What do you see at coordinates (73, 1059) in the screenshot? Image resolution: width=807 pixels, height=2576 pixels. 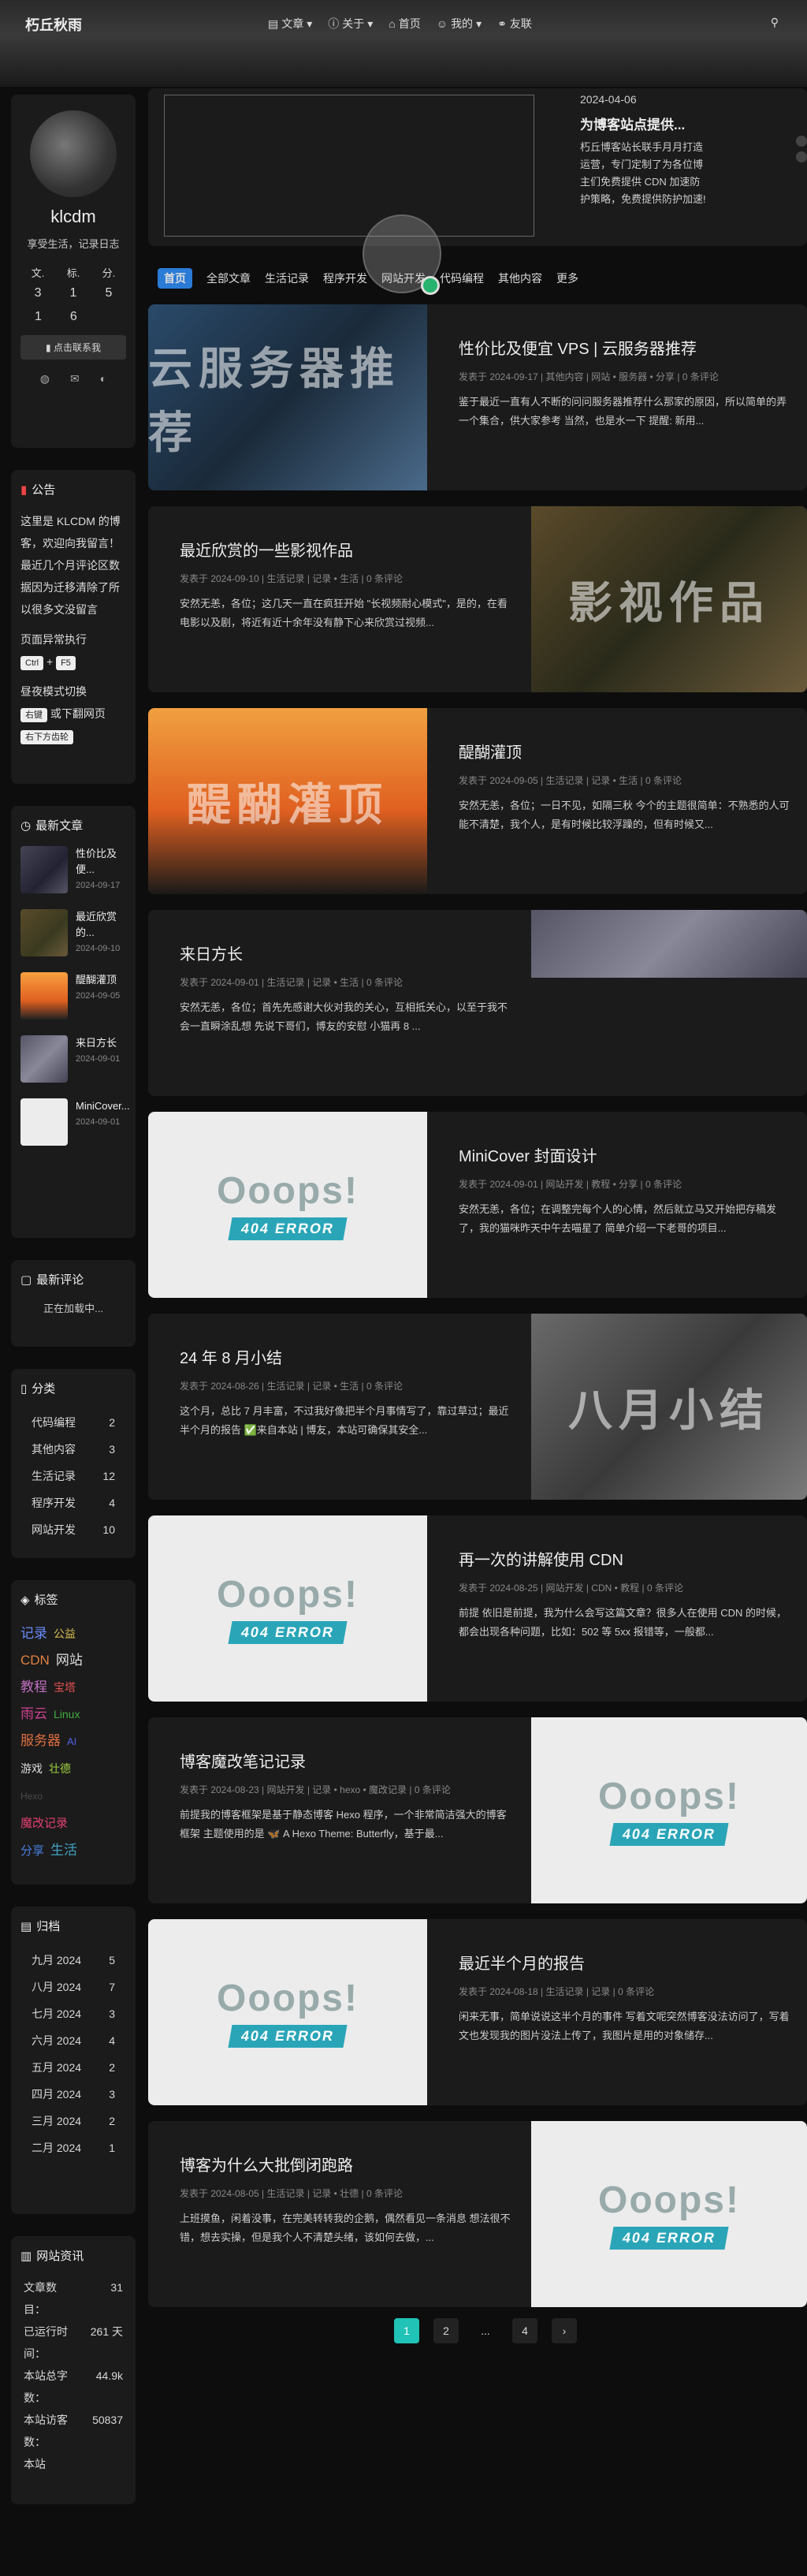 I see `recent-post-item: 来日方长 2024-09-01` at bounding box center [73, 1059].